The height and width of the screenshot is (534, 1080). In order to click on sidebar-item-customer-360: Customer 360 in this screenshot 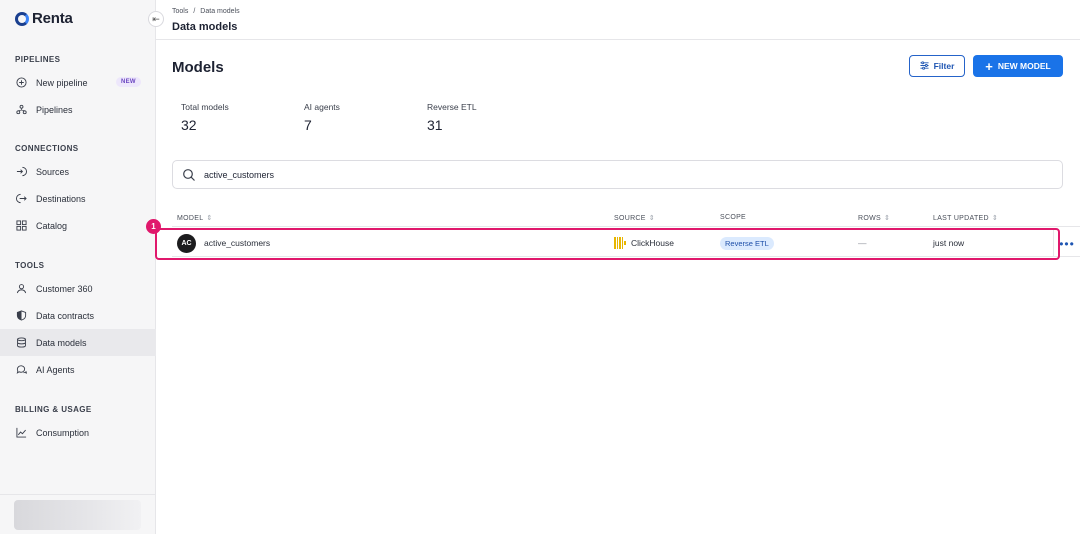, I will do `click(78, 288)`.